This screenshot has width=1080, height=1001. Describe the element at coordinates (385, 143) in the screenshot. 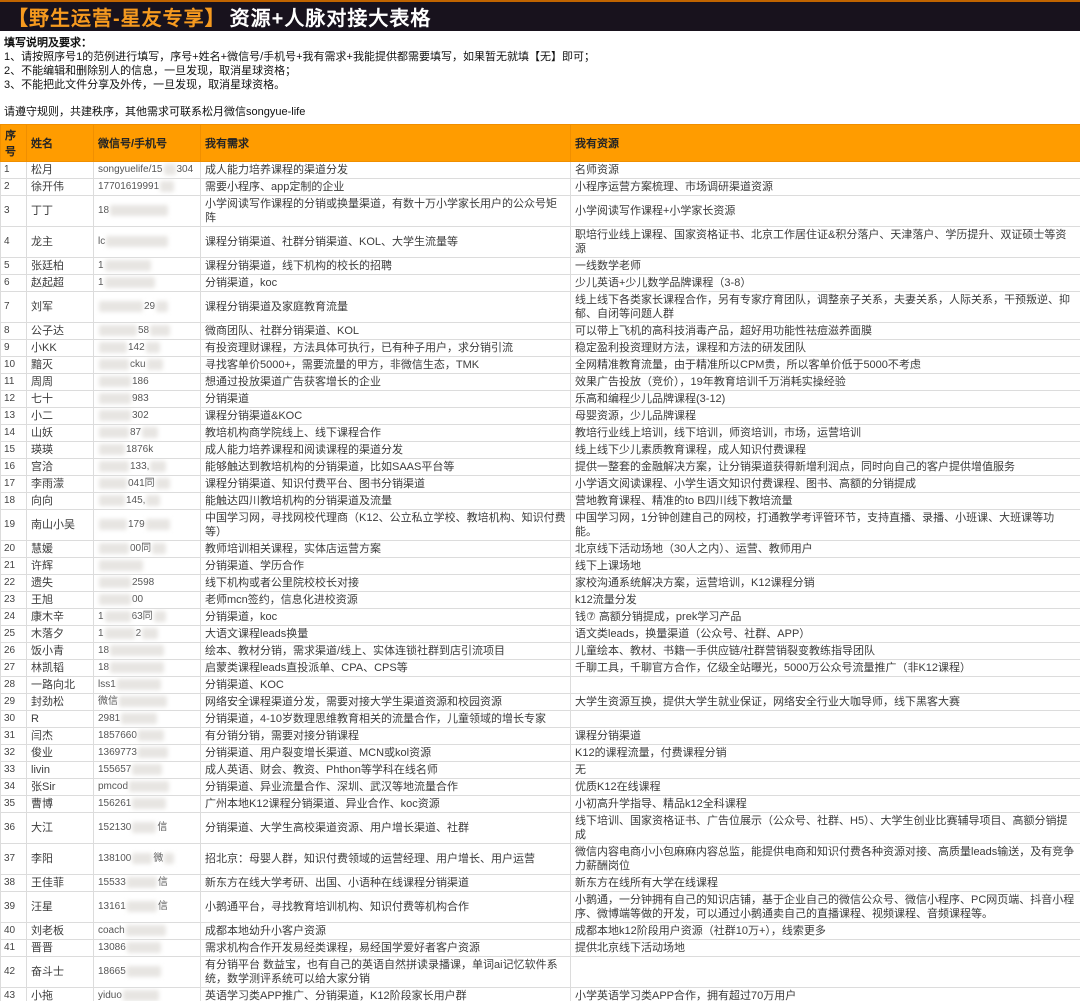

I see `column-header-3: 我有需求` at that location.